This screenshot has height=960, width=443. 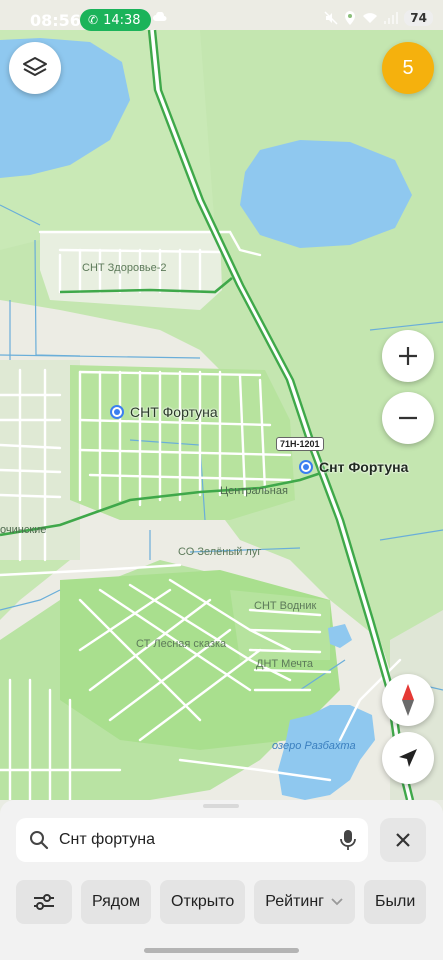 I want to click on road-shield: 71Н-1201, so click(x=300, y=444).